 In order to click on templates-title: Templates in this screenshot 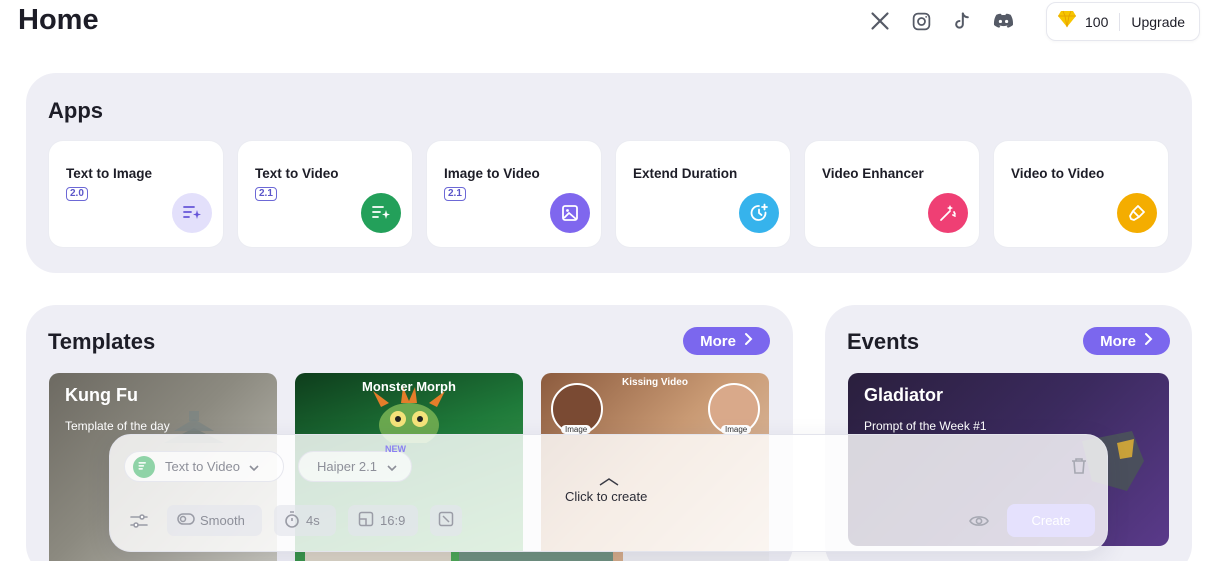, I will do `click(102, 341)`.